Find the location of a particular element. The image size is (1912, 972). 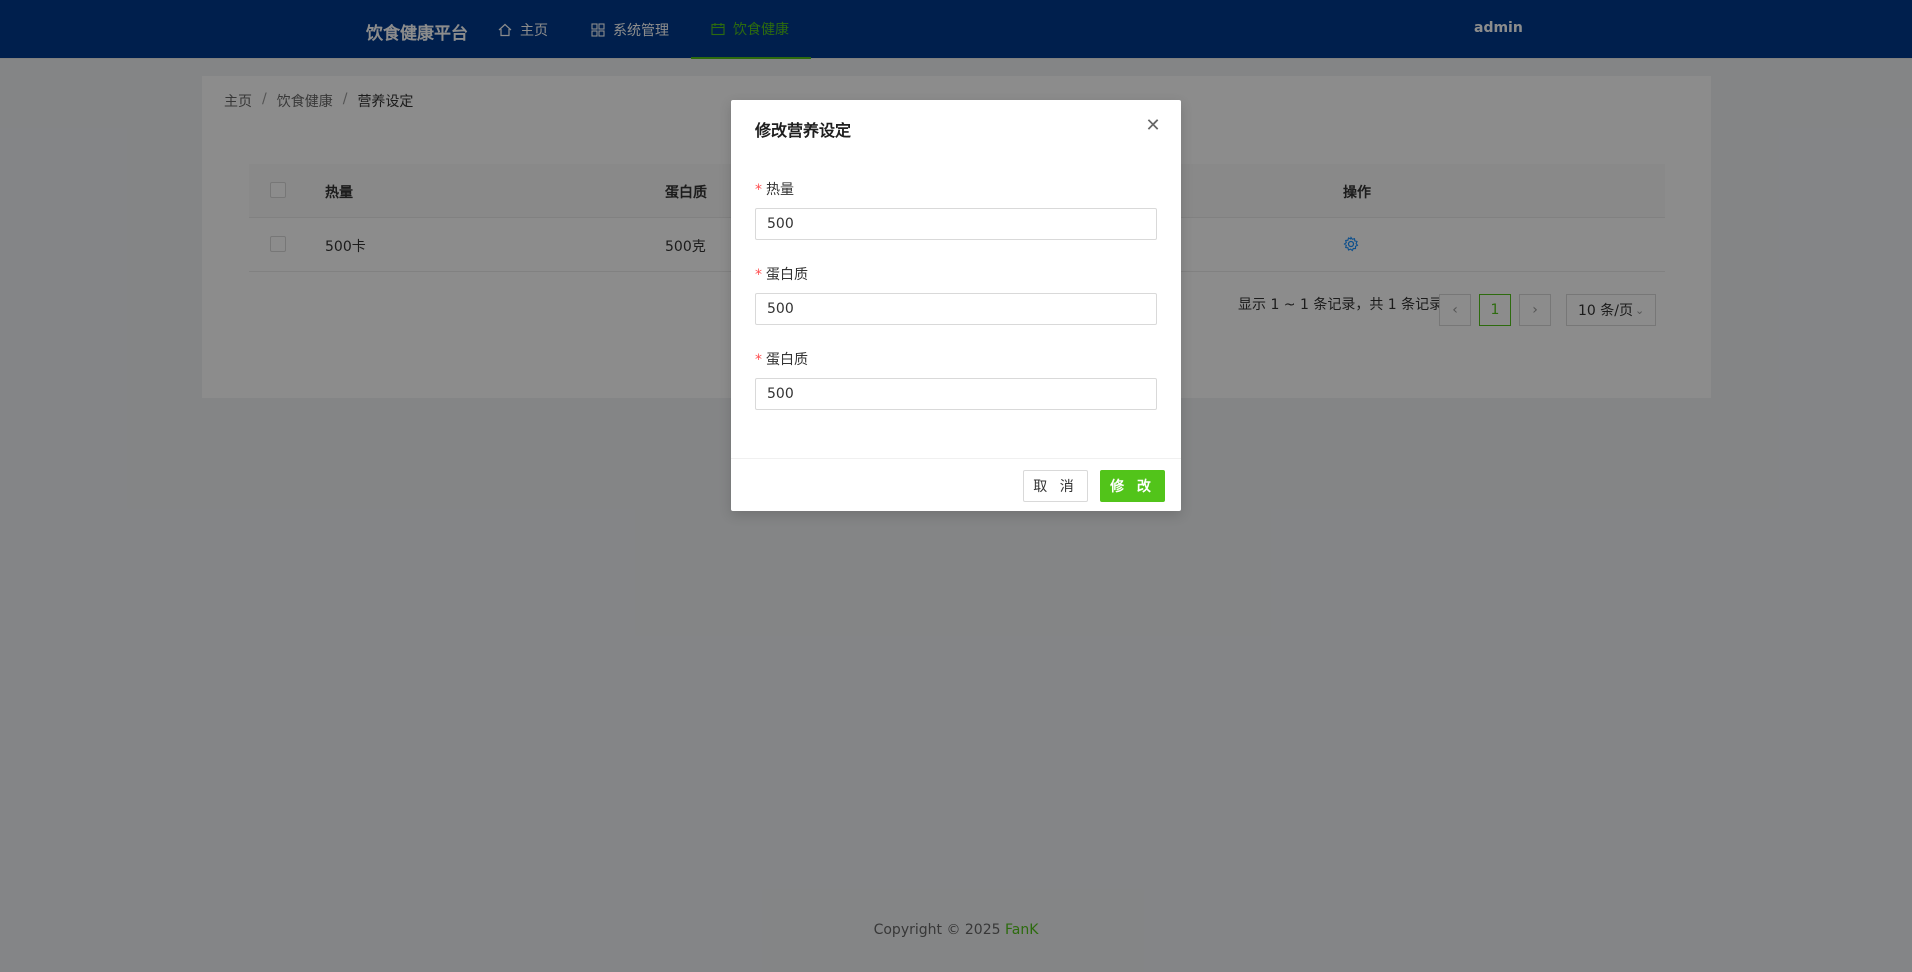

cancel-button: 取 消 is located at coordinates (1055, 486).